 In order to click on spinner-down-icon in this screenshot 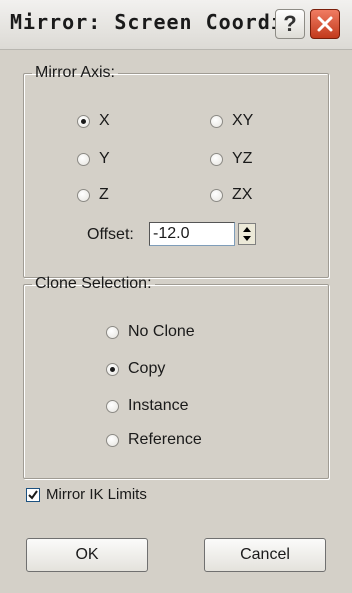, I will do `click(247, 238)`.